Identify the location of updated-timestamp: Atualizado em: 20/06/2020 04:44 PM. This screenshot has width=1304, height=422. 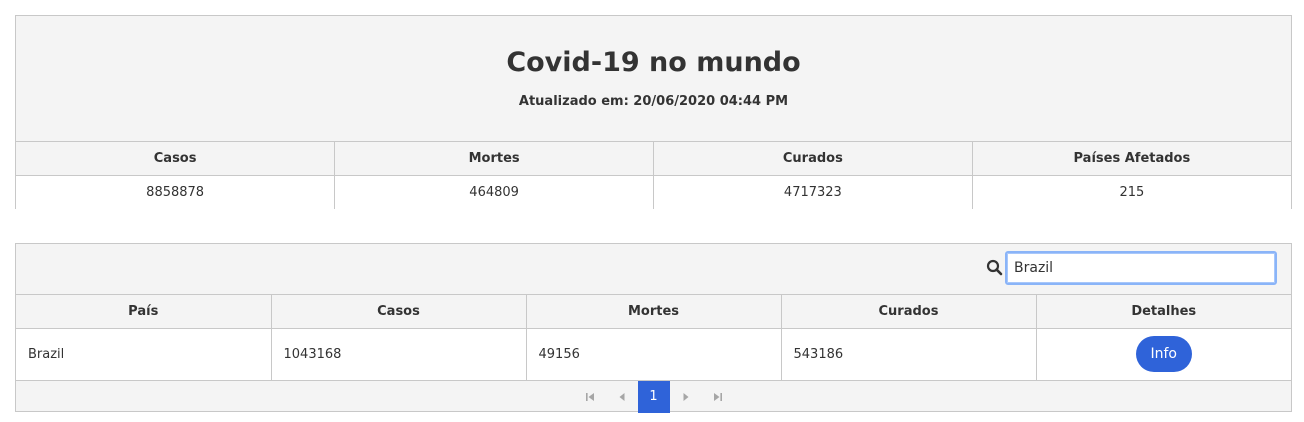
(653, 101).